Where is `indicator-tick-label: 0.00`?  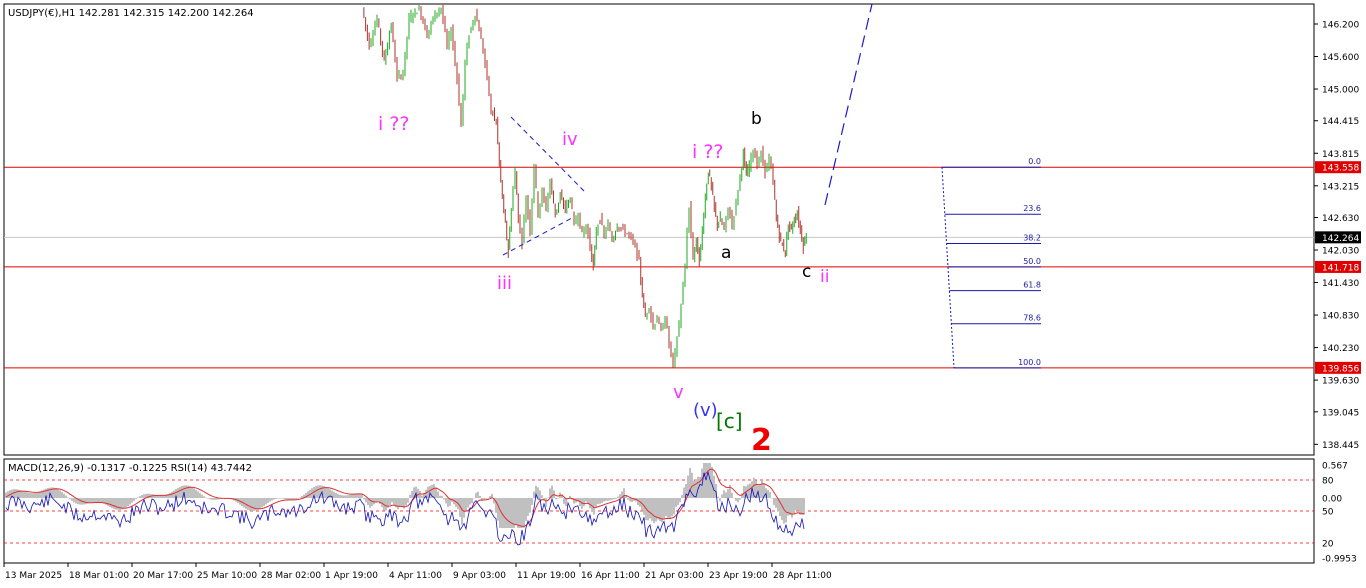
indicator-tick-label: 0.00 is located at coordinates (1332, 500).